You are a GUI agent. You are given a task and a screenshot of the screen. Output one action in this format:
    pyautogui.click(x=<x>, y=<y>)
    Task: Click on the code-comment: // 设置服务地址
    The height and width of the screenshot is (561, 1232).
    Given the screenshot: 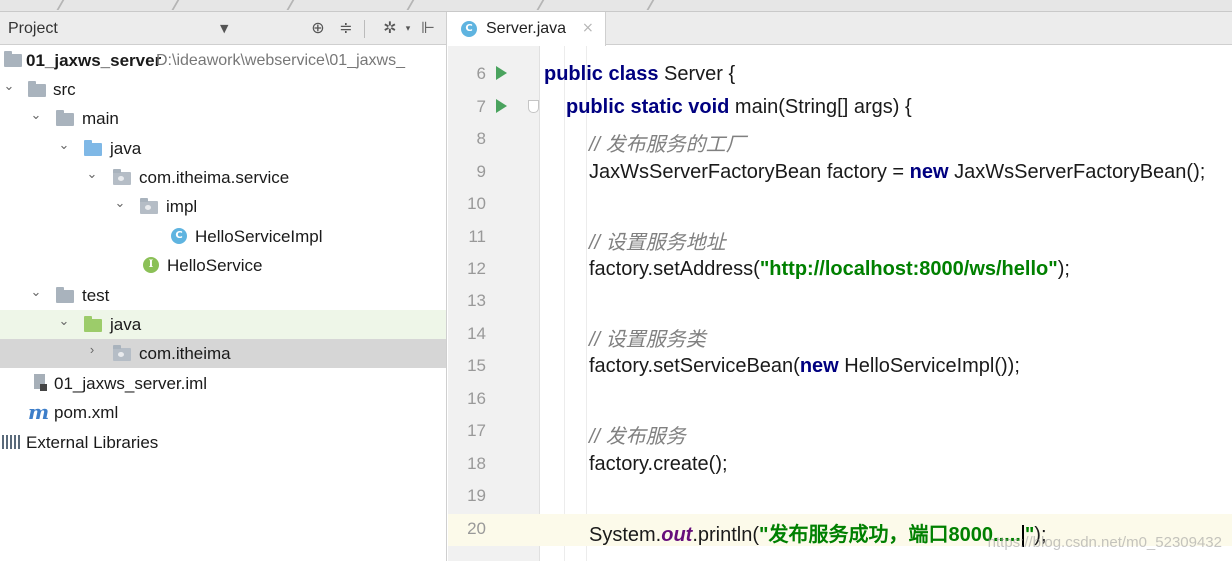 What is the action you would take?
    pyautogui.click(x=657, y=243)
    